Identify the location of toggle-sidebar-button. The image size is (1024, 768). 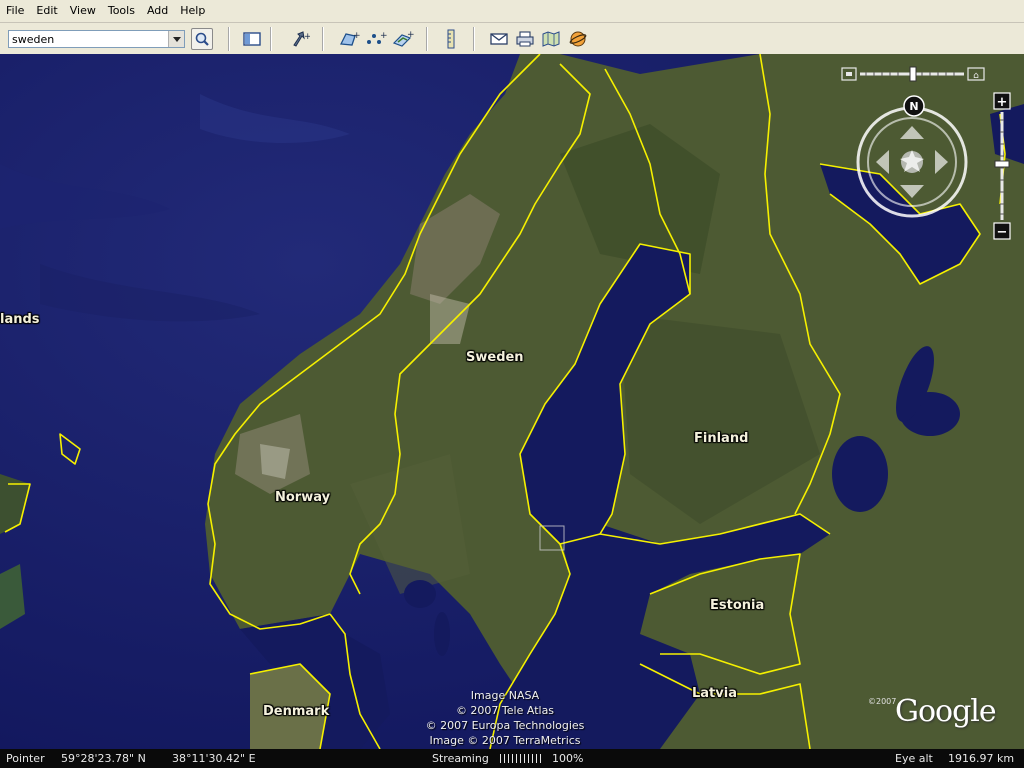
(252, 39).